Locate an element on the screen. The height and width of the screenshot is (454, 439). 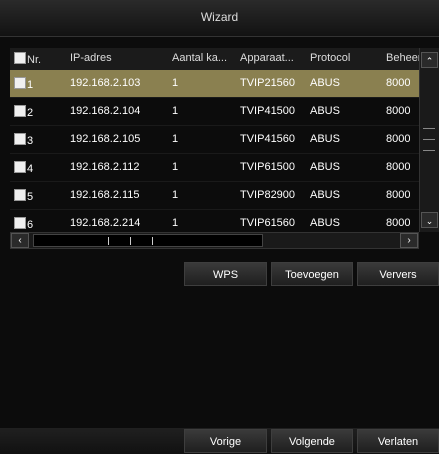
scroll-right-icon: › is located at coordinates (409, 240).